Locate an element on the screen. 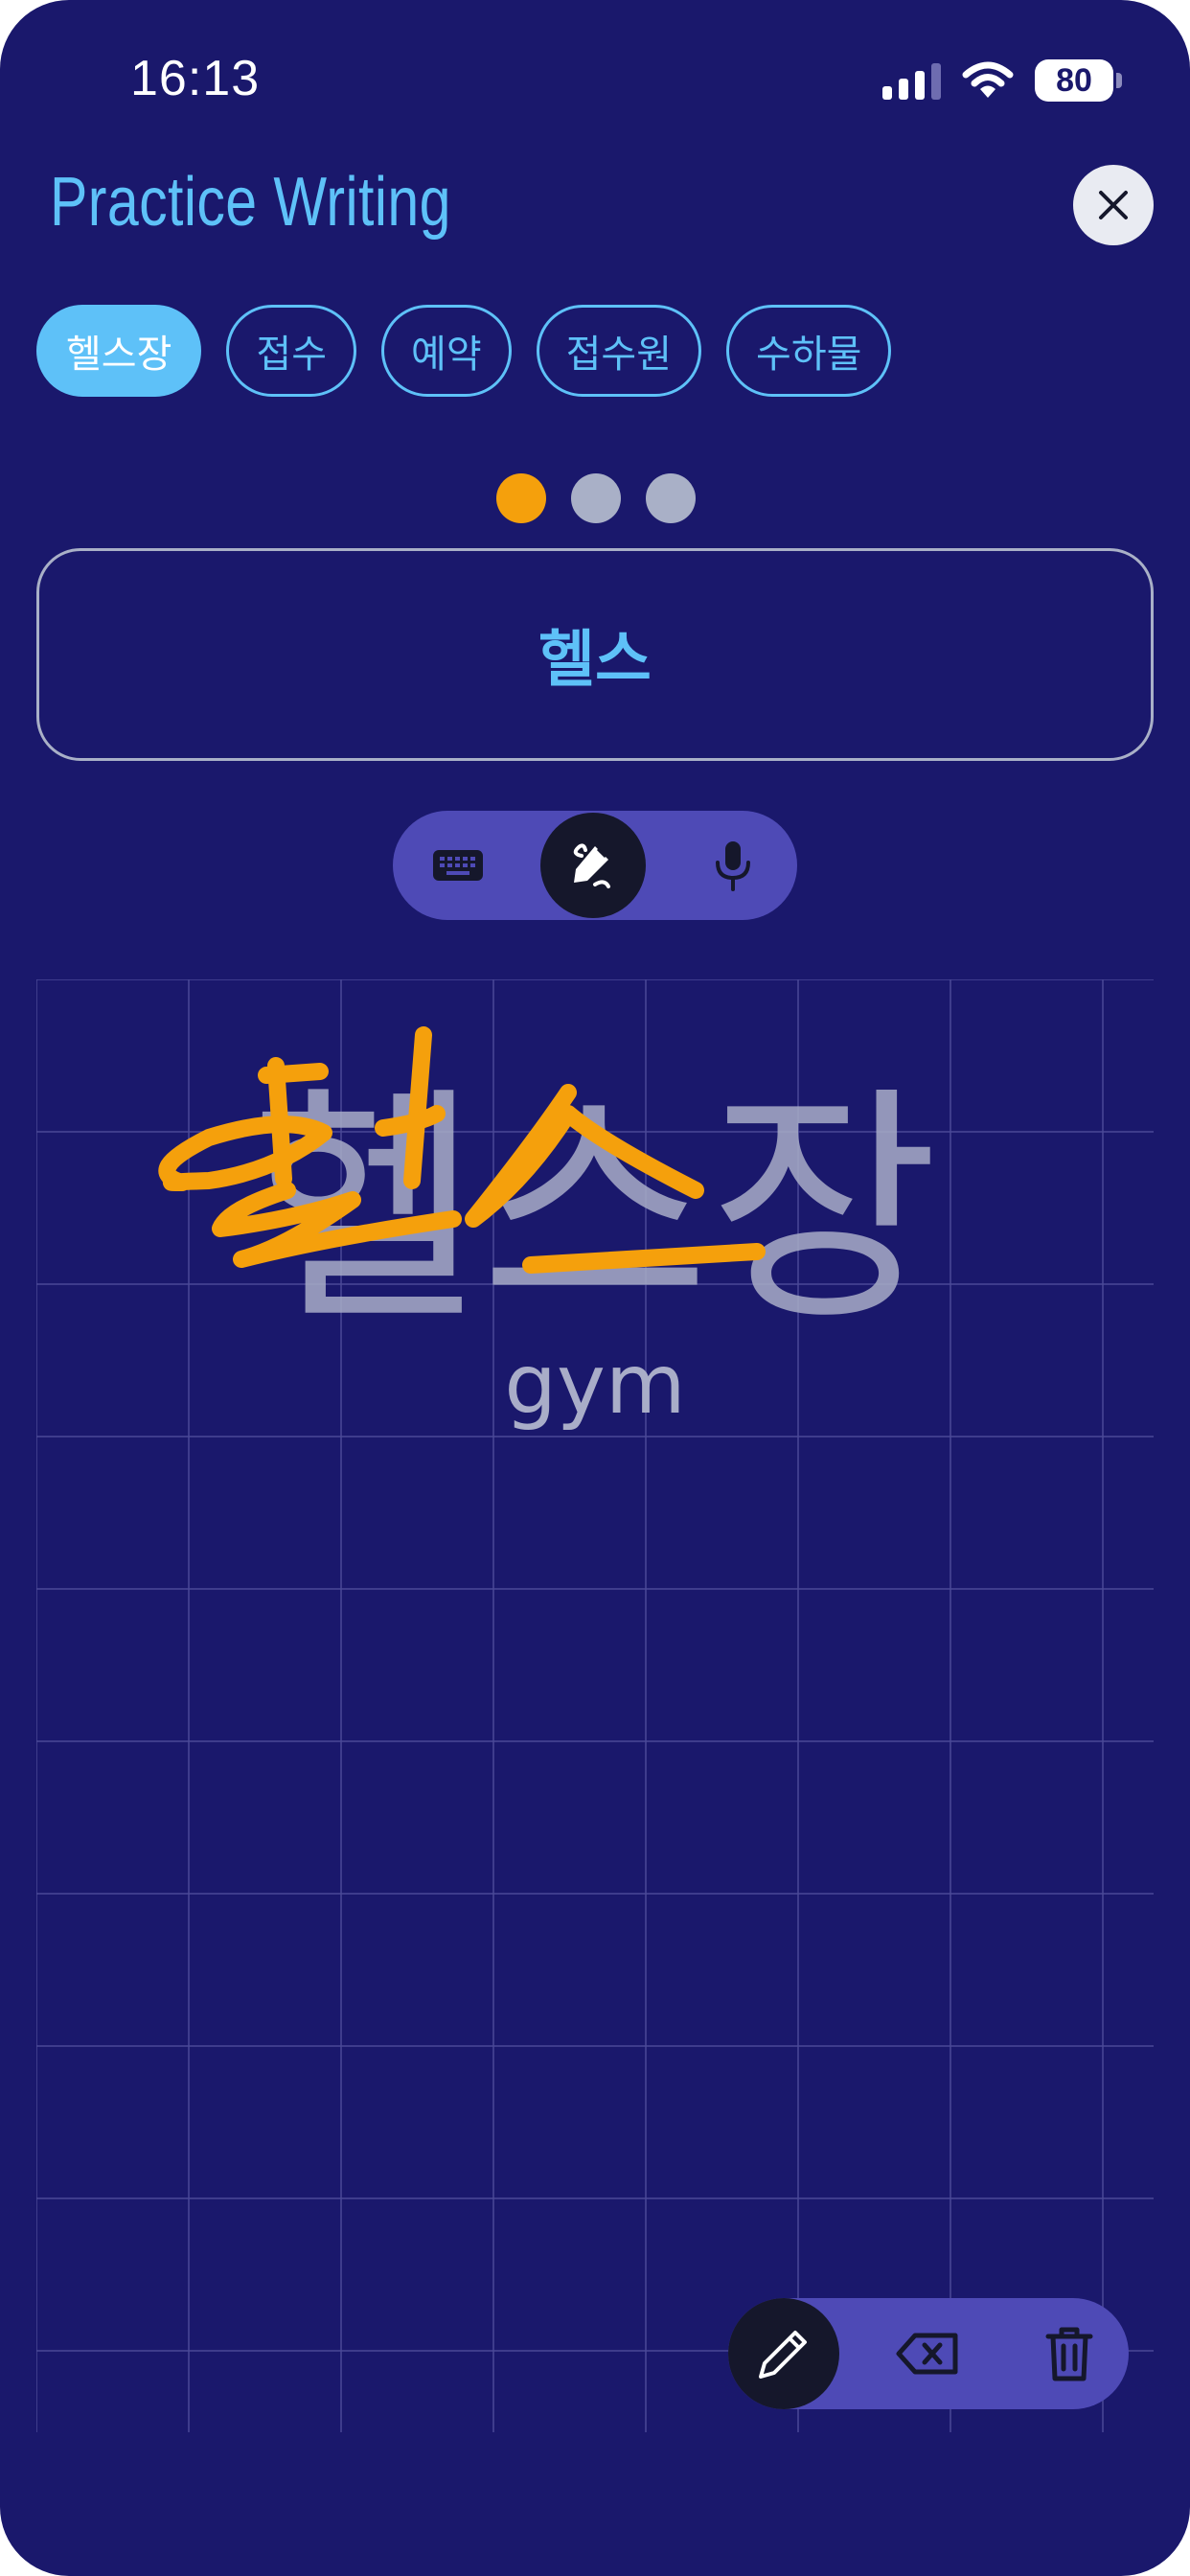 The image size is (1190, 2576). backspace-icon is located at coordinates (927, 2354).